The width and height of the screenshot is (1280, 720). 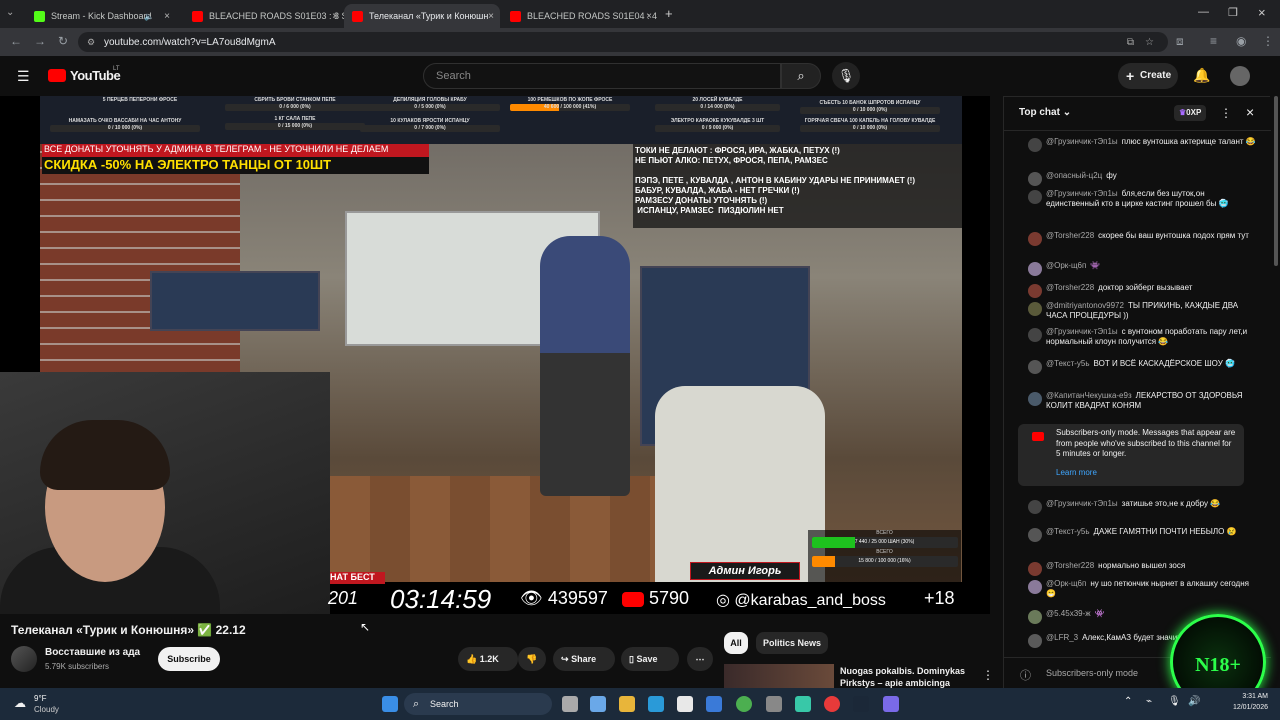 What do you see at coordinates (656, 704) in the screenshot?
I see `edge-icon` at bounding box center [656, 704].